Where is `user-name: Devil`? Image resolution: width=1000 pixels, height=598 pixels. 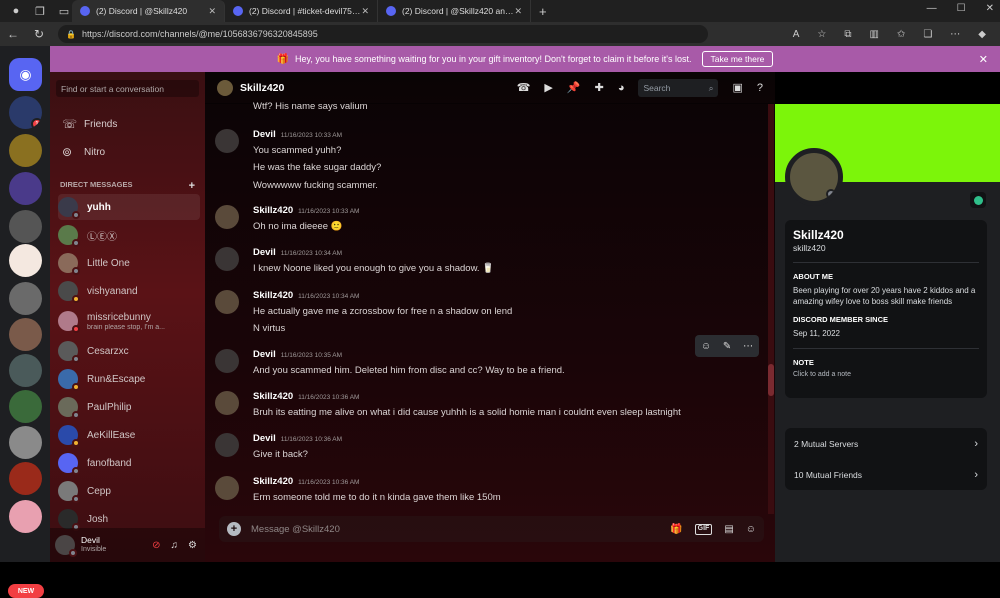
user-name: Devil is located at coordinates (90, 540).